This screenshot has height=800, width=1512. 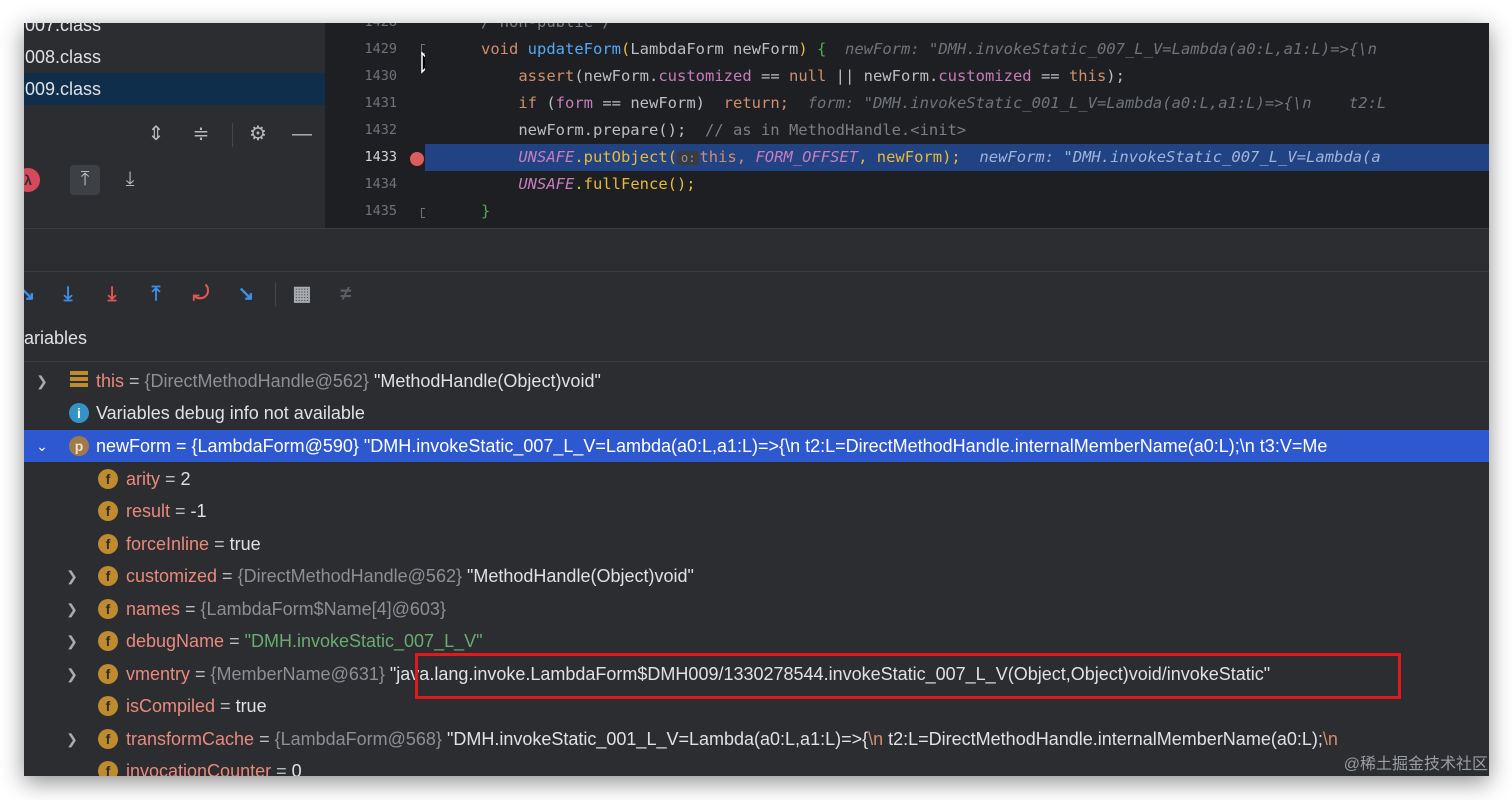 What do you see at coordinates (112, 294) in the screenshot?
I see `force-step-into-icon: ⤓` at bounding box center [112, 294].